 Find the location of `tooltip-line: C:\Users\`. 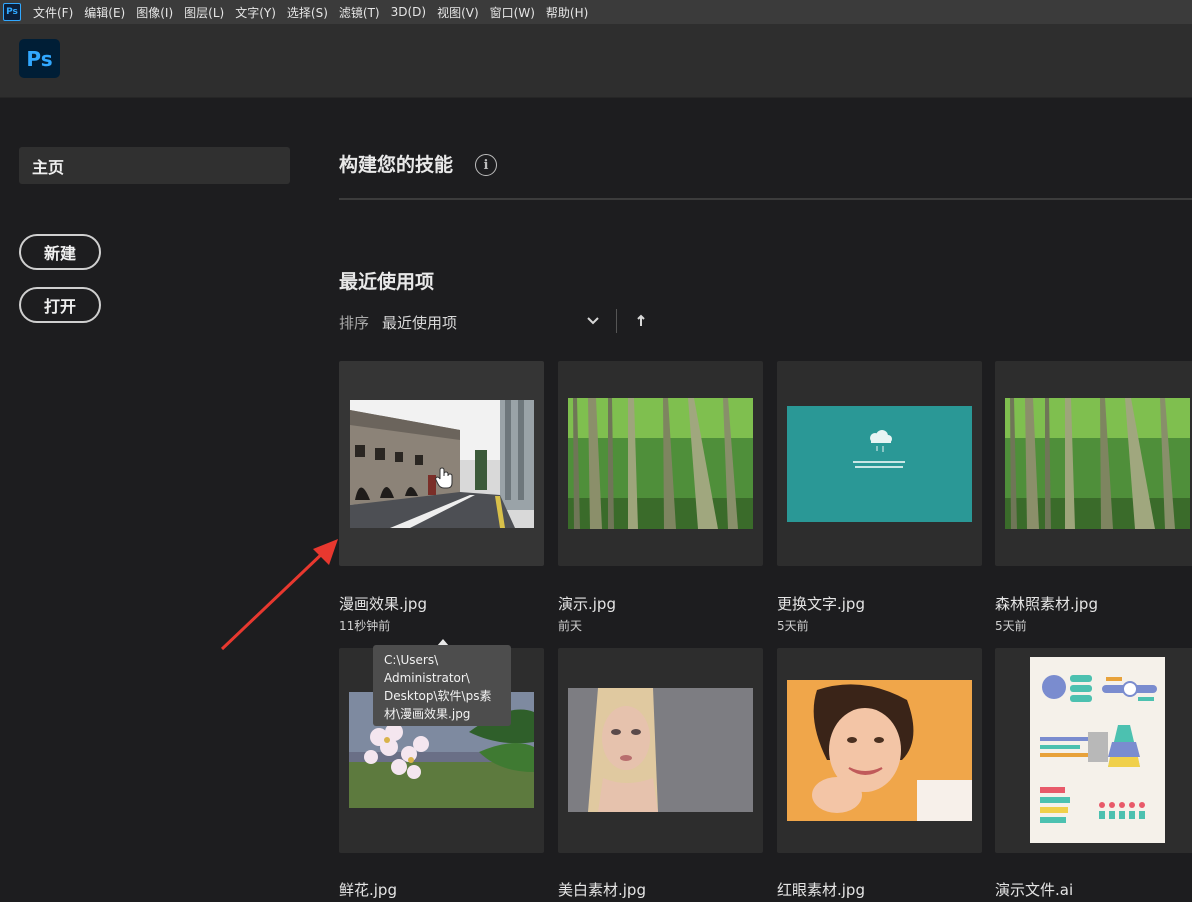

tooltip-line: C:\Users\ is located at coordinates (411, 660).